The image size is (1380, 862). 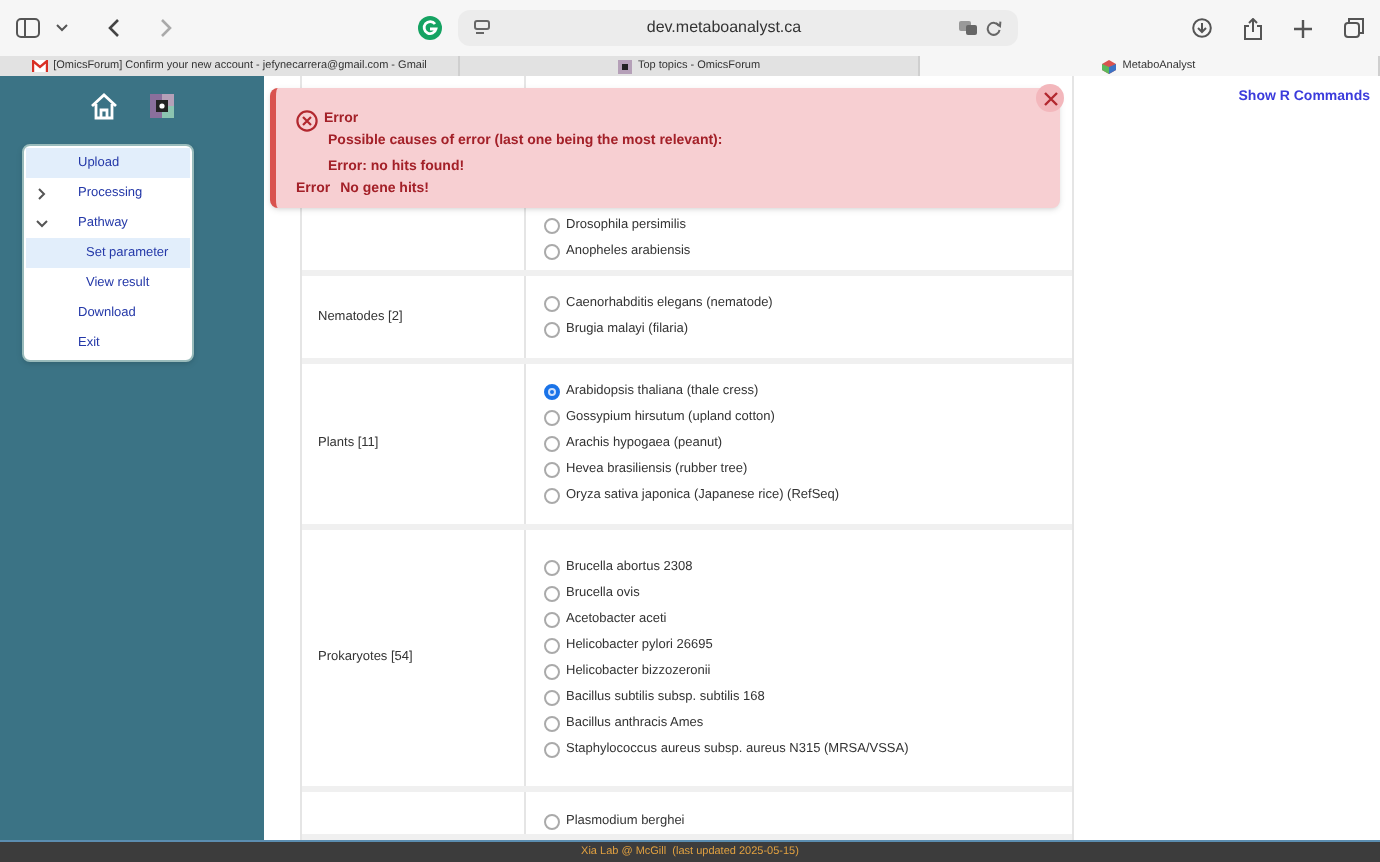 I want to click on mail-icon, so click(x=39, y=66).